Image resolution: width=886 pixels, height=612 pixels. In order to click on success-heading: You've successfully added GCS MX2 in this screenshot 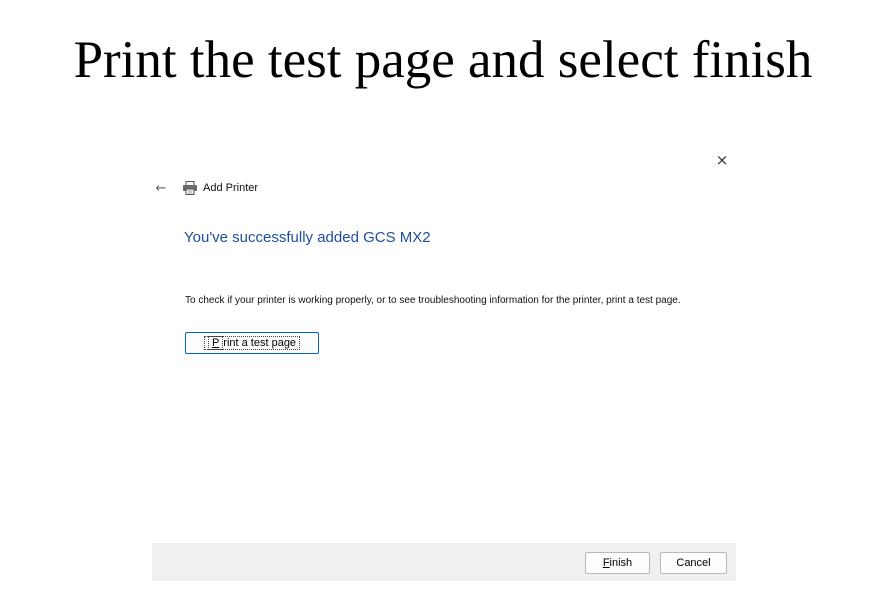, I will do `click(307, 237)`.